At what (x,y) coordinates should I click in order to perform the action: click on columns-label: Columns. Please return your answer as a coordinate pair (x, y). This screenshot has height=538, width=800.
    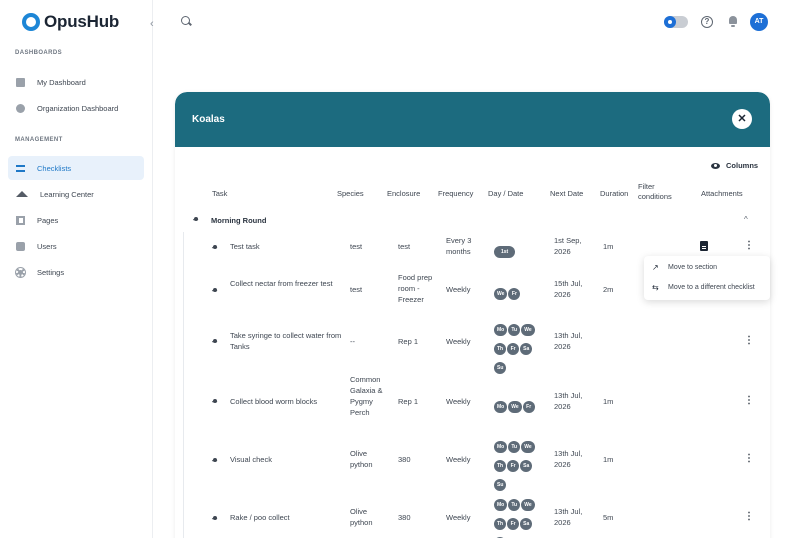
    Looking at the image, I should click on (742, 165).